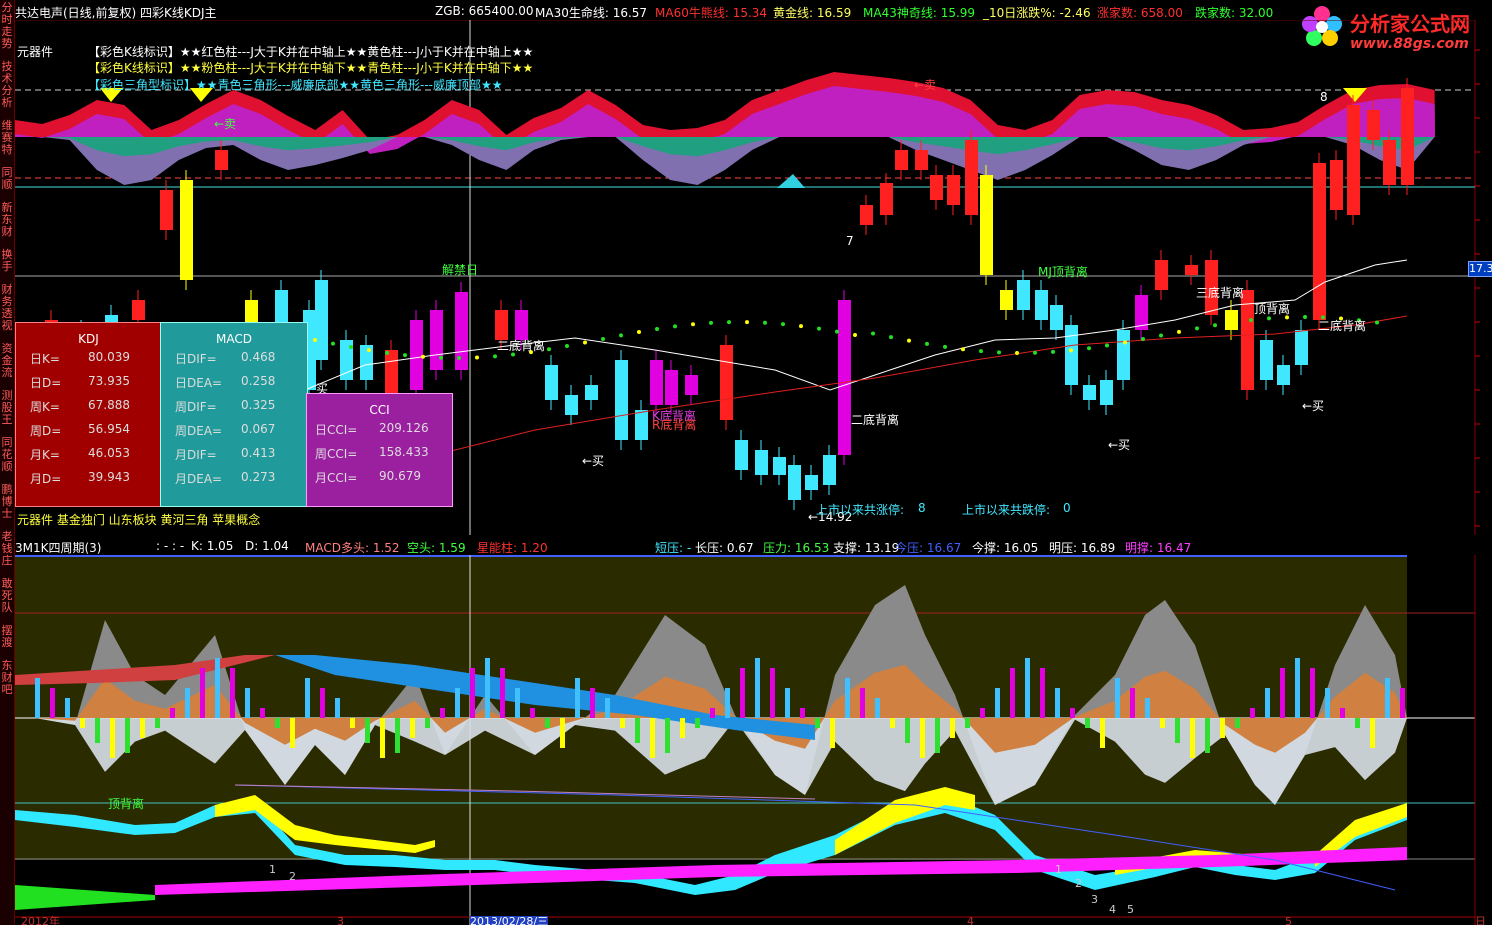  What do you see at coordinates (7, 26) in the screenshot?
I see `sidebar-tab-0: 分时走势` at bounding box center [7, 26].